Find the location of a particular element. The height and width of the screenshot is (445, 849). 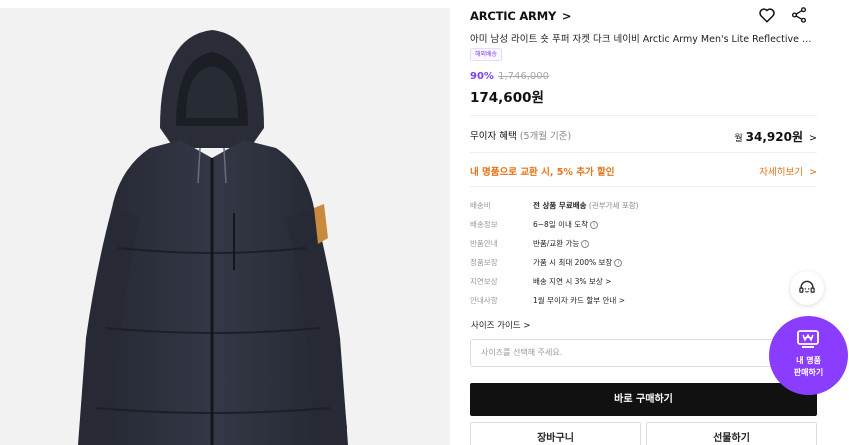

info-label: 배송비 is located at coordinates (480, 205).